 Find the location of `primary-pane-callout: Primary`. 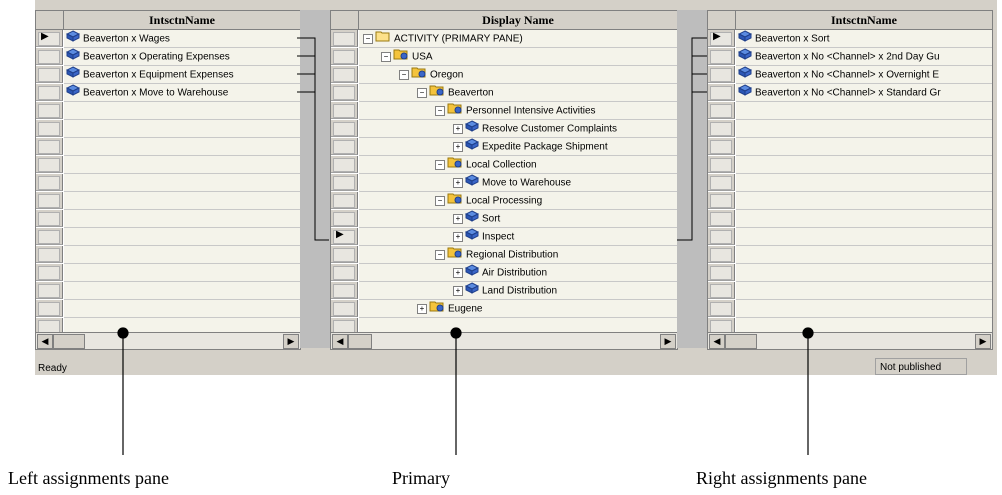

primary-pane-callout: Primary is located at coordinates (421, 478).